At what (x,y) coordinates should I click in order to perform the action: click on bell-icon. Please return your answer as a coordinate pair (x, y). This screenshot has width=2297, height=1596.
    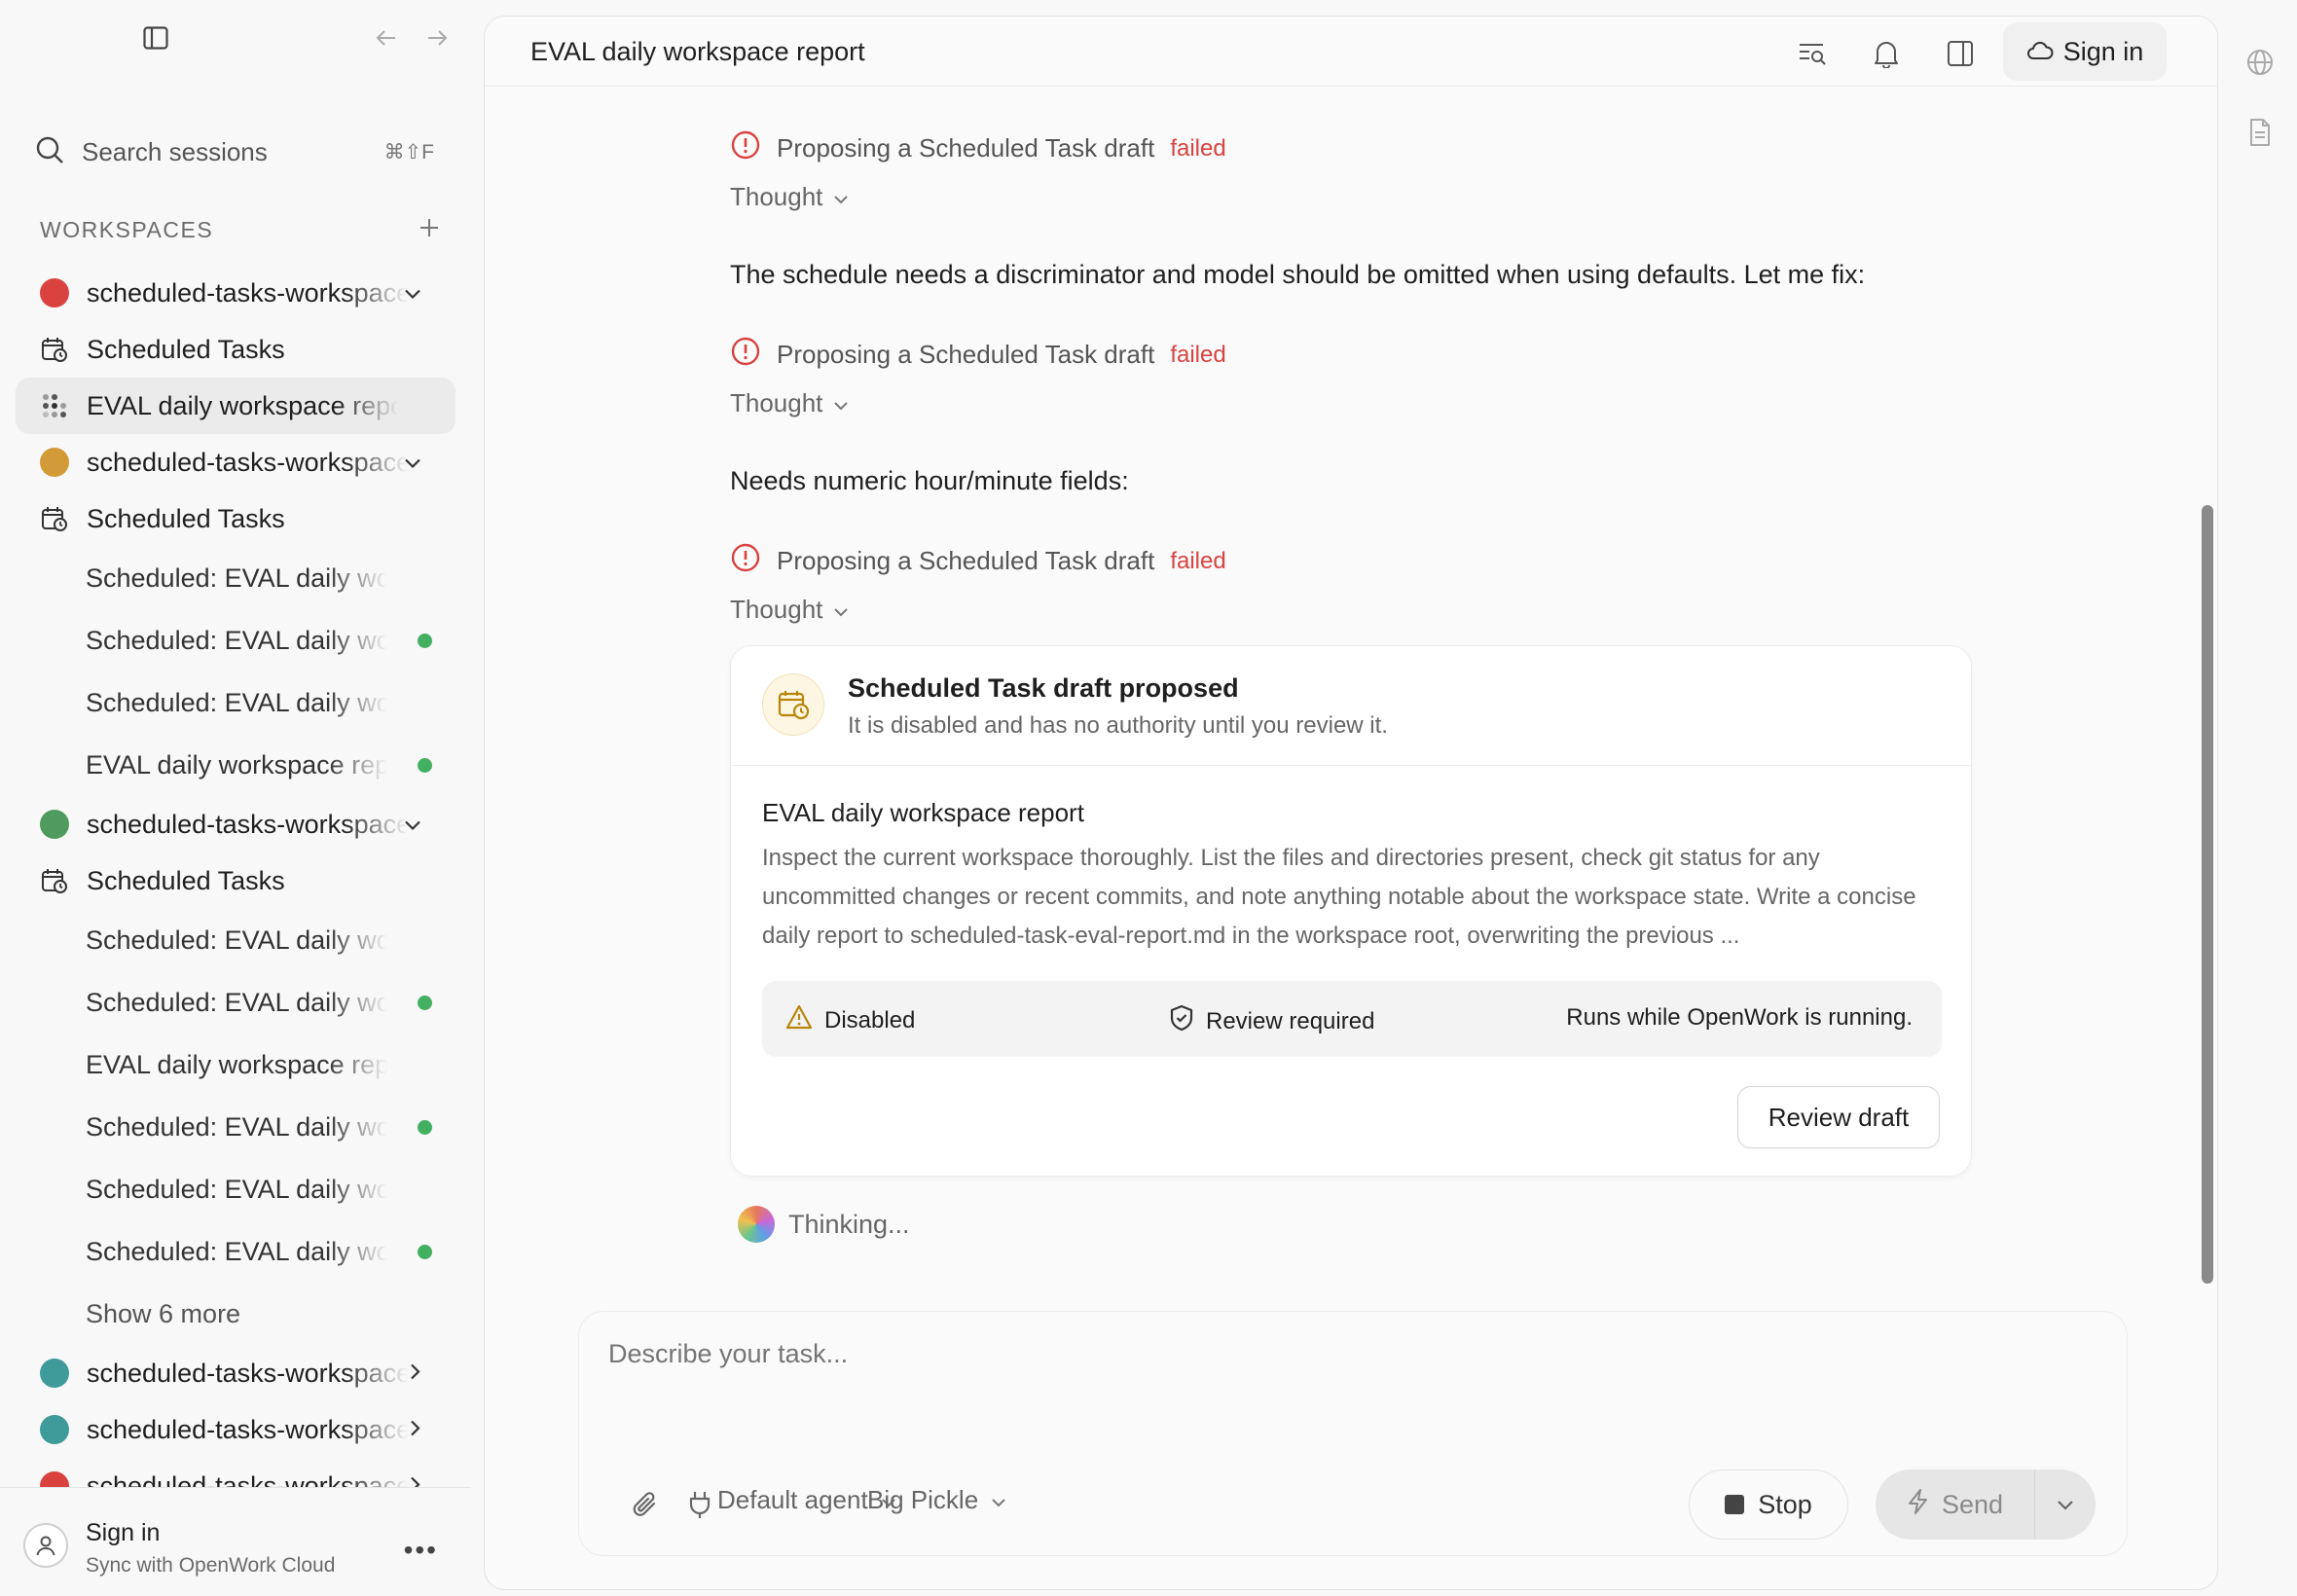
    Looking at the image, I should click on (1886, 53).